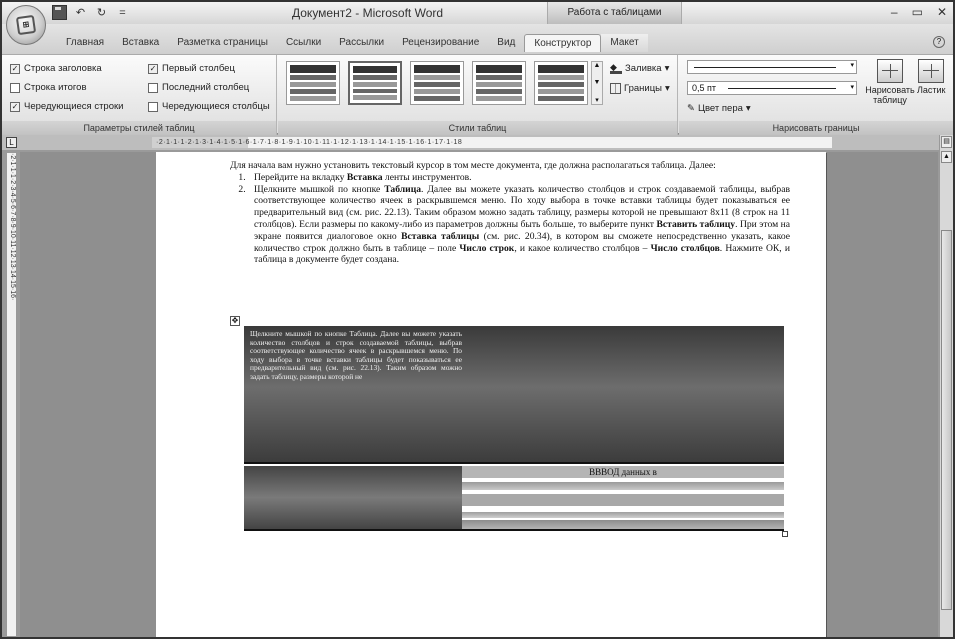 The height and width of the screenshot is (639, 955). Describe the element at coordinates (624, 43) in the screenshot. I see `tab-layout: Макет` at that location.